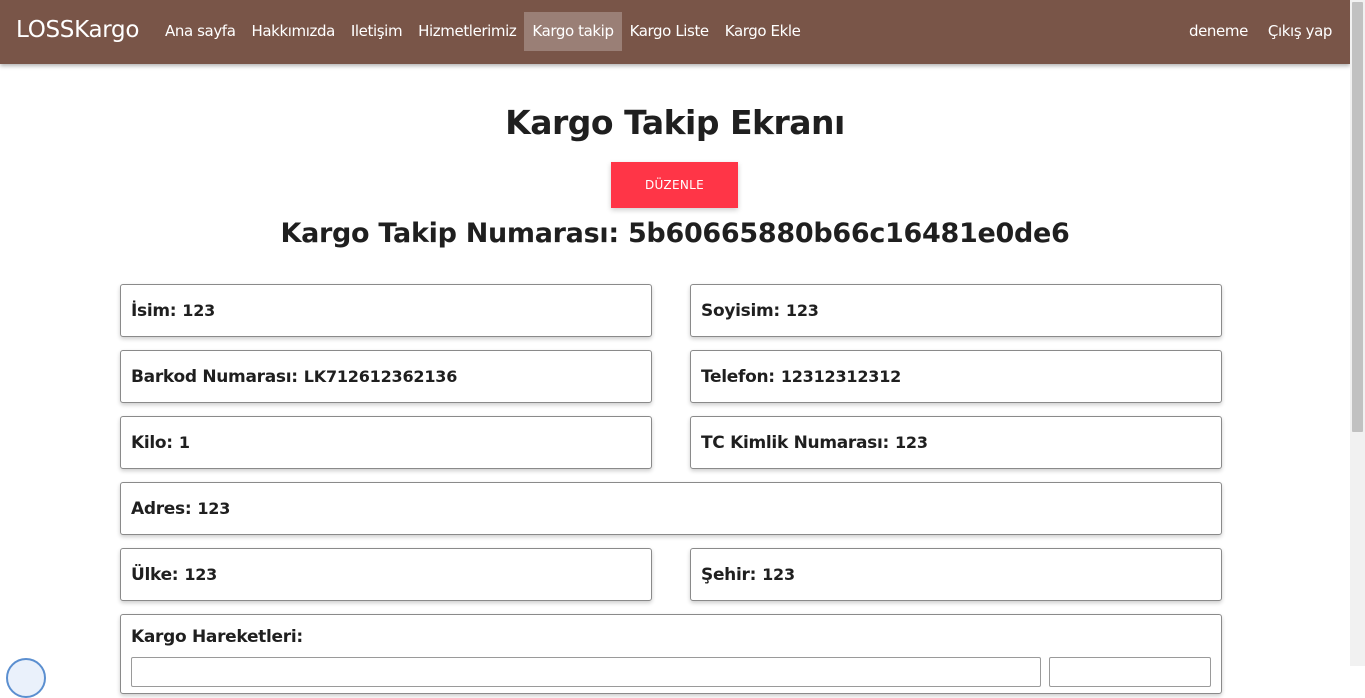 The width and height of the screenshot is (1365, 698). Describe the element at coordinates (184, 442) in the screenshot. I see `field-value: 1` at that location.